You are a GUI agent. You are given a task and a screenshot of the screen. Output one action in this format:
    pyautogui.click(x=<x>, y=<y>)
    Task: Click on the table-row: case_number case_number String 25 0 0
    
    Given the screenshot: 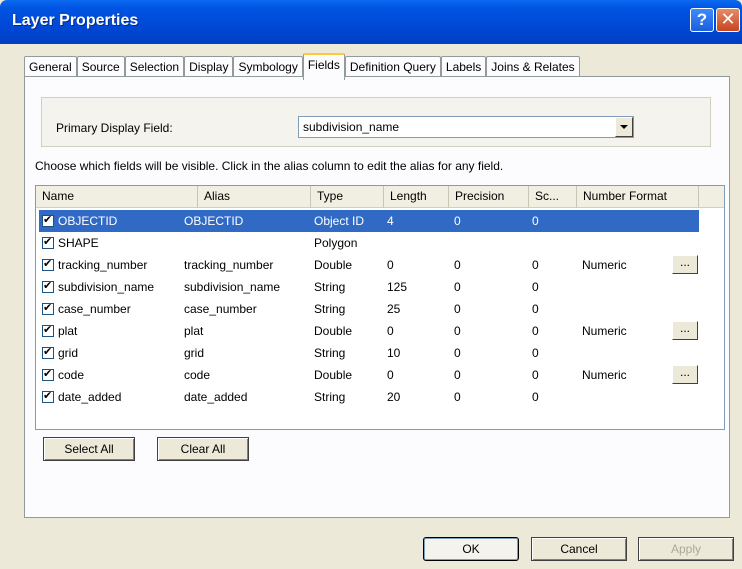 What is the action you would take?
    pyautogui.click(x=380, y=309)
    